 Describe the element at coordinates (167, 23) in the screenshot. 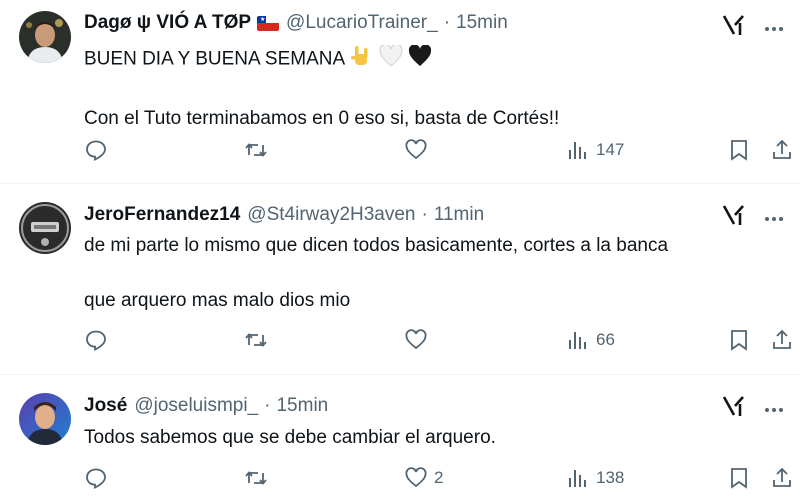

I see `display-name: Dagø ψ VIÓ A TØP` at that location.